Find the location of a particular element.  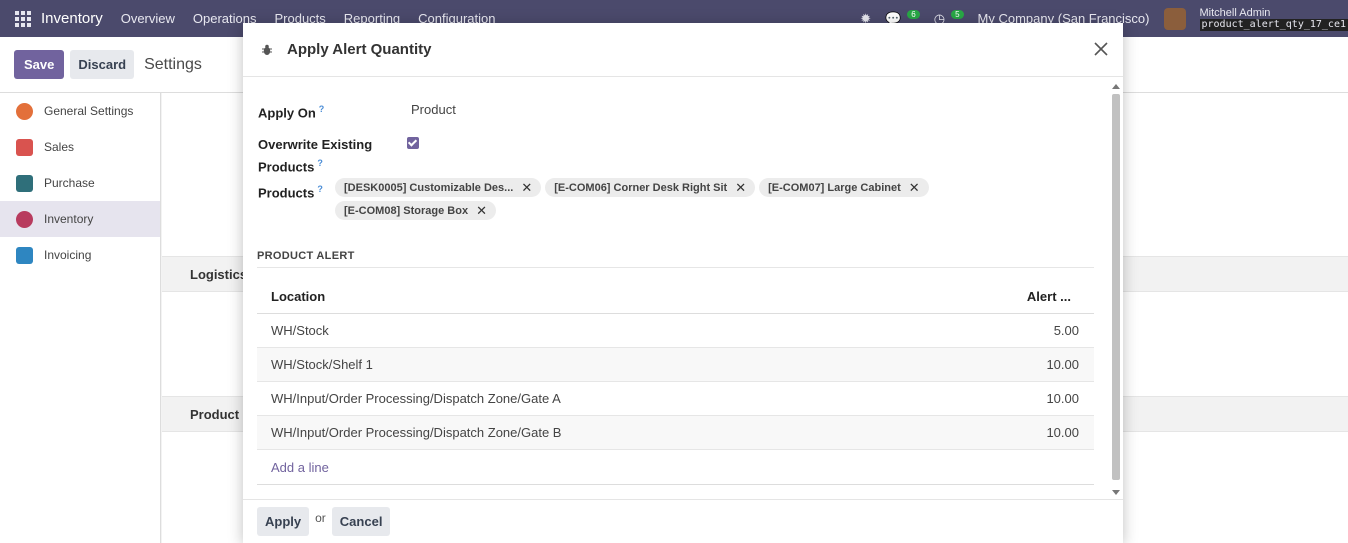

overwrite-existing-checkbox is located at coordinates (413, 143).